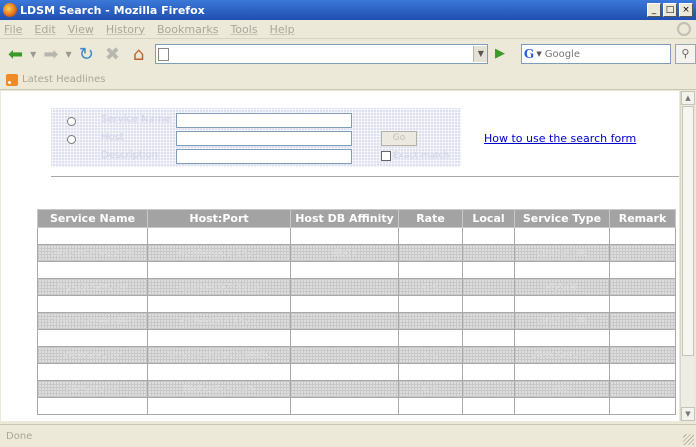 Image resolution: width=696 pixels, height=447 pixels. I want to click on menu-bookmarks: Bookmarks, so click(187, 29).